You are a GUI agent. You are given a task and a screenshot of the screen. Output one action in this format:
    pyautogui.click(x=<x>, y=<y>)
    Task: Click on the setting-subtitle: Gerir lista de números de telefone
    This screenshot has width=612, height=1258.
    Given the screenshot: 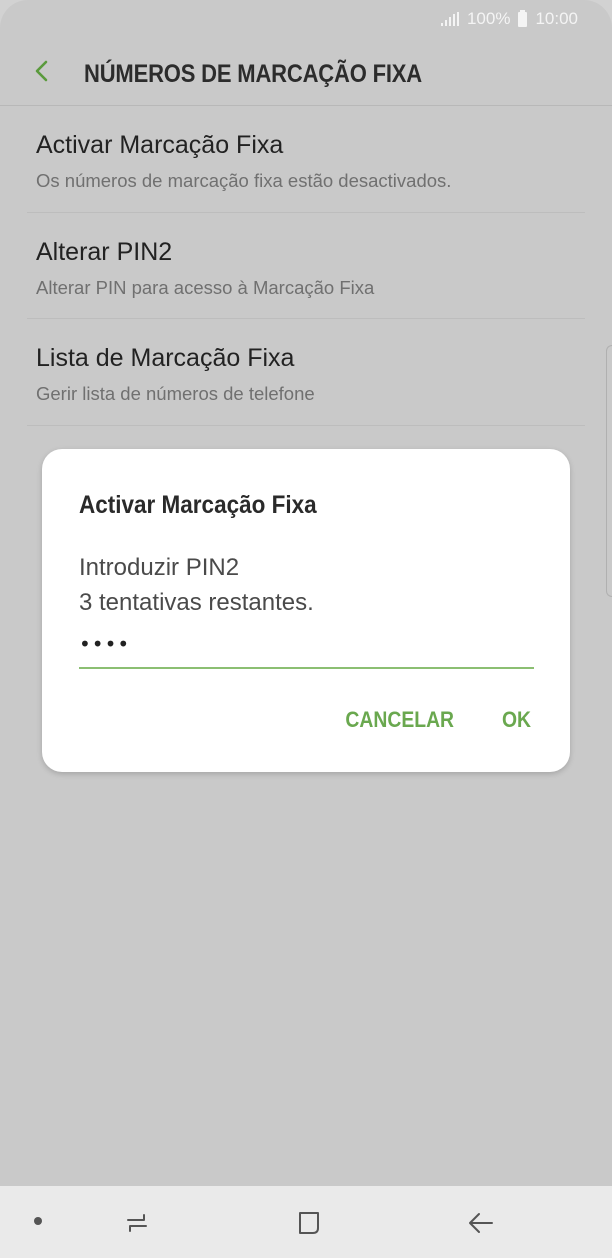 What is the action you would take?
    pyautogui.click(x=175, y=393)
    